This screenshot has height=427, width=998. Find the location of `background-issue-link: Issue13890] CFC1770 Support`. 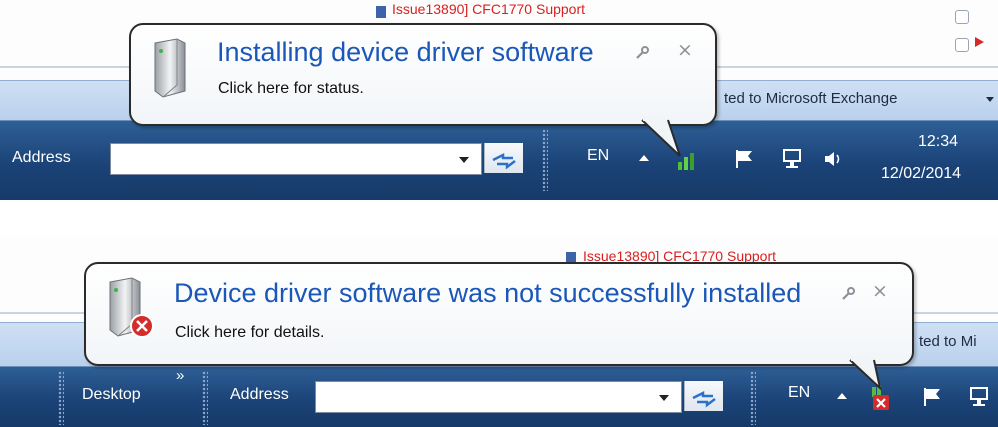

background-issue-link: Issue13890] CFC1770 Support is located at coordinates (489, 9).